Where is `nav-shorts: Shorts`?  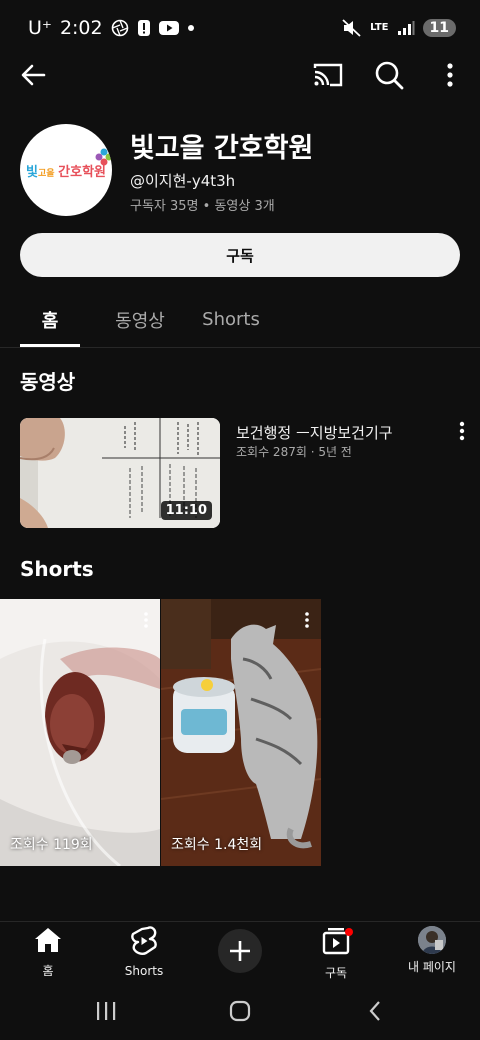
nav-shorts: Shorts is located at coordinates (144, 954).